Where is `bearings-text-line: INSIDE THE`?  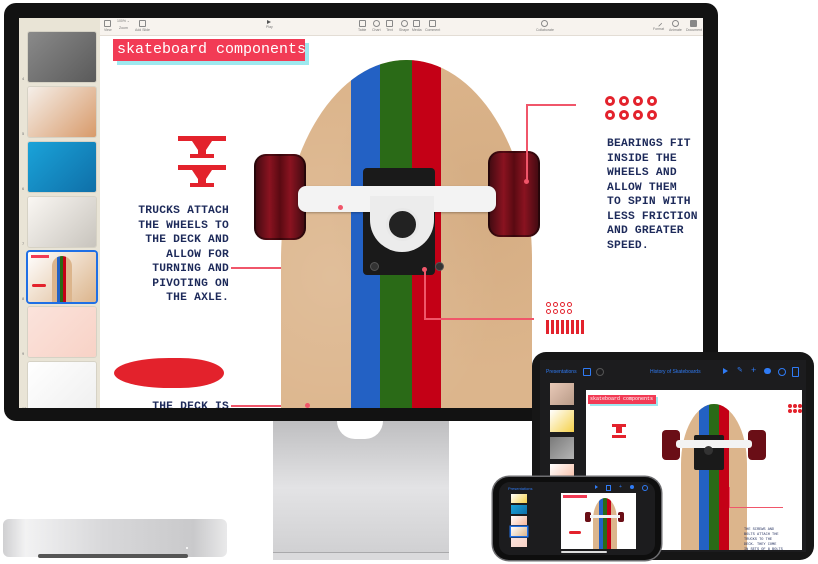
bearings-text-line: INSIDE THE is located at coordinates (642, 158).